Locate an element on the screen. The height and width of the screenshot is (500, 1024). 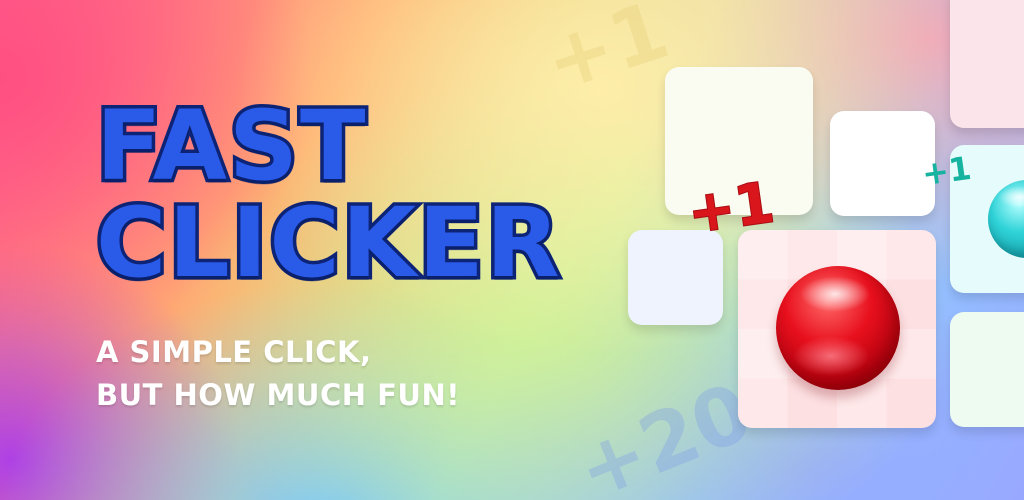
background-plus-one: +1 is located at coordinates (606, 55).